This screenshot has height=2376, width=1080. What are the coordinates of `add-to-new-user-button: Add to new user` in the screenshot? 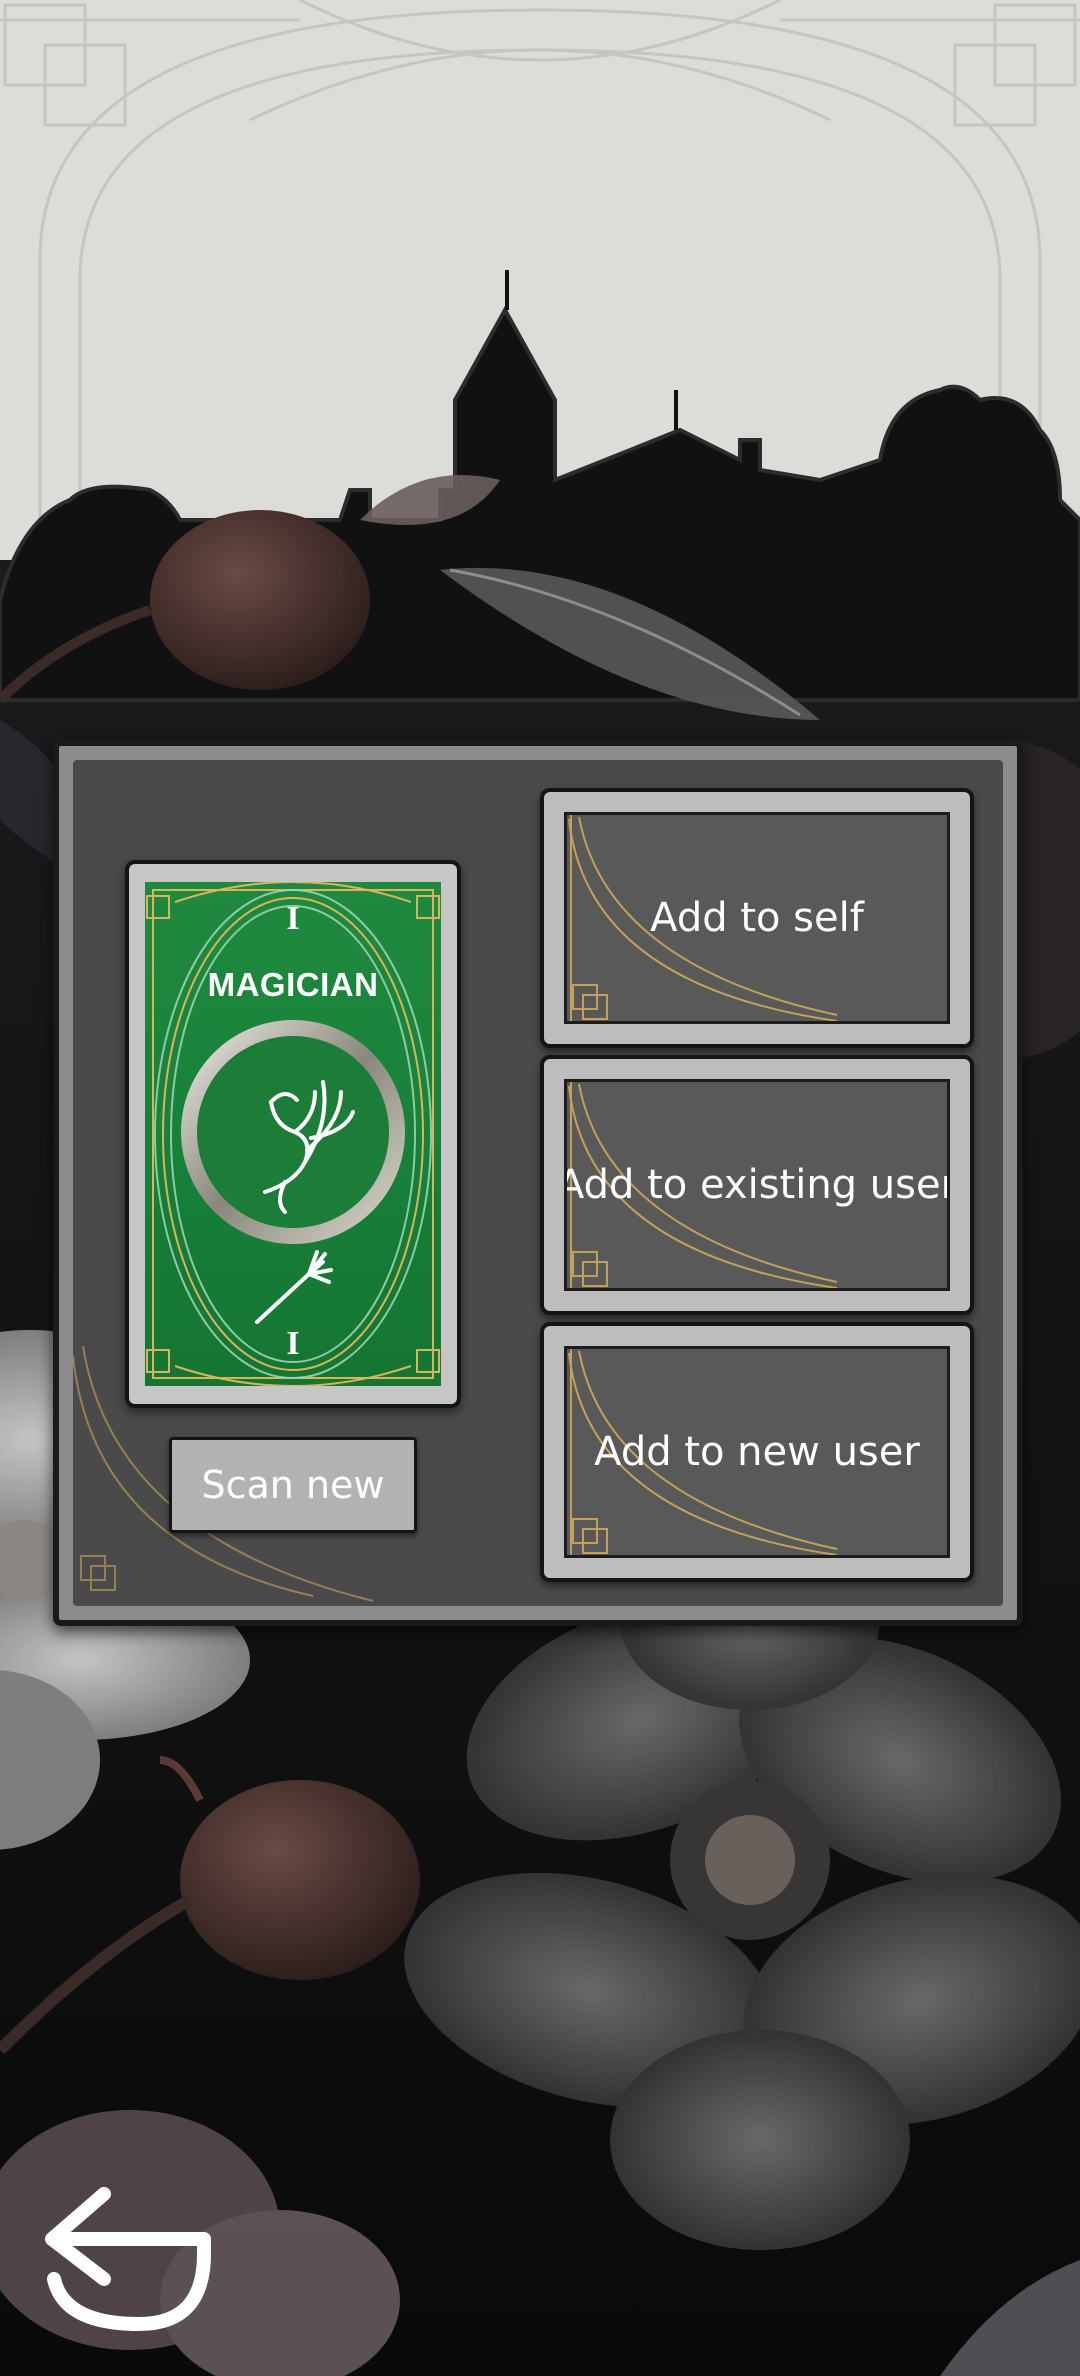 It's located at (757, 1452).